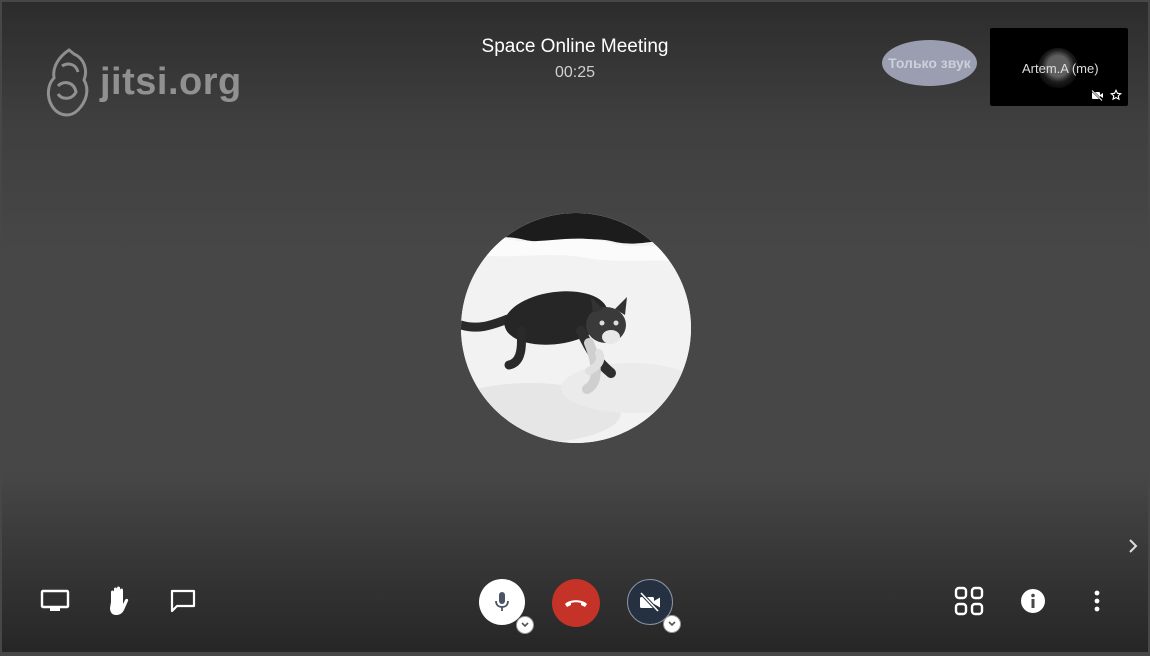  I want to click on self-view-name: Artem.A (me), so click(1060, 68).